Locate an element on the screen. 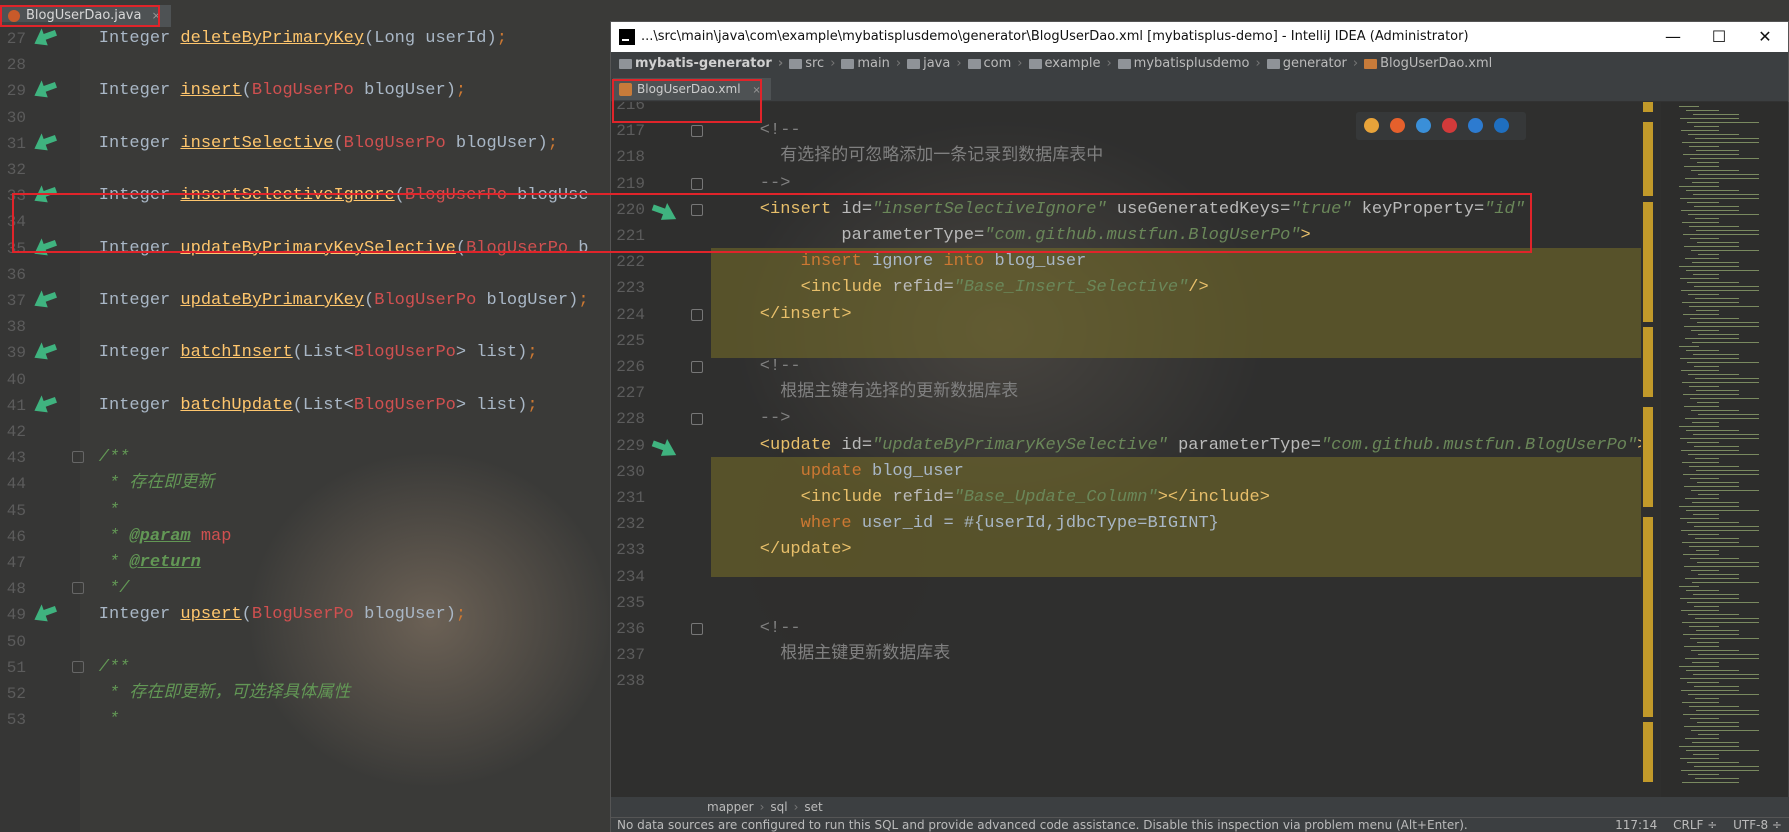  breadcrumb-item: set is located at coordinates (813, 807).